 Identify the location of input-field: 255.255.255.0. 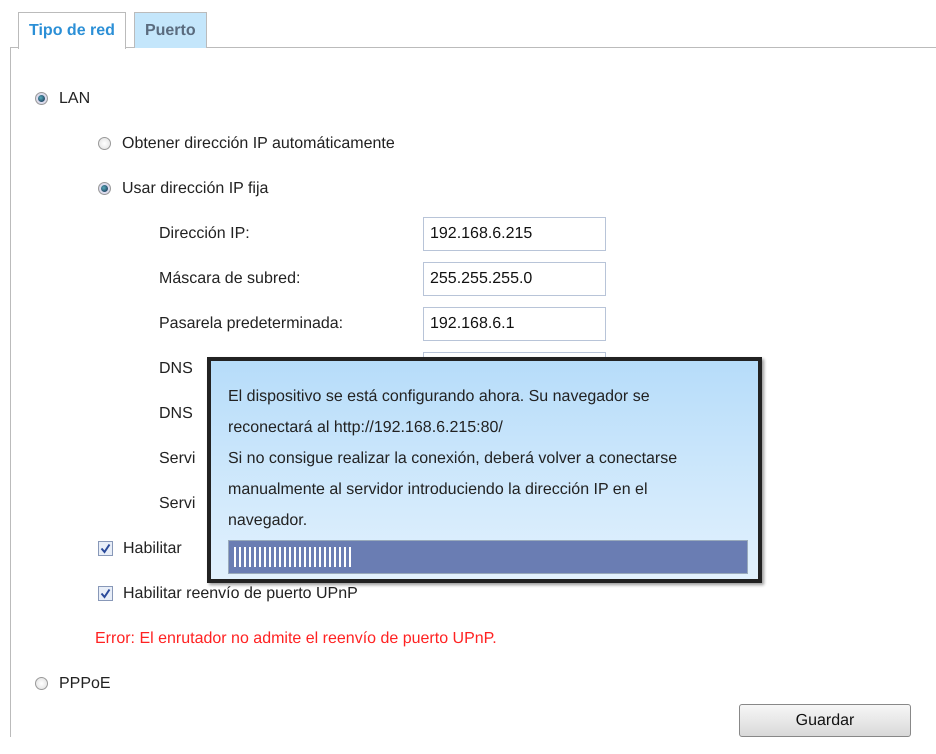
(514, 279).